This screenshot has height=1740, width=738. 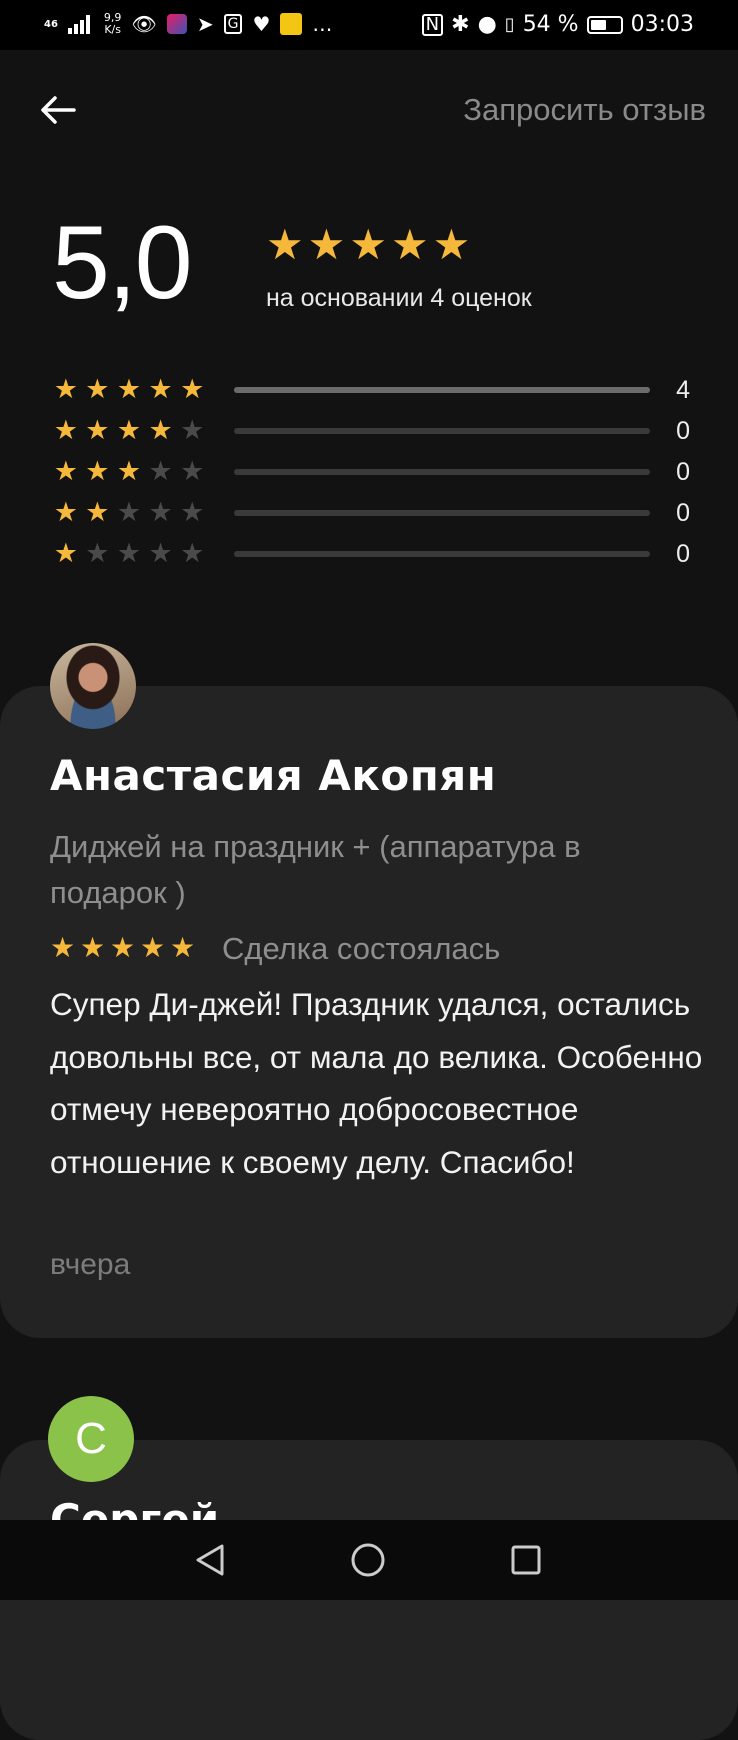 I want to click on average-rating: 5,0, so click(x=122, y=263).